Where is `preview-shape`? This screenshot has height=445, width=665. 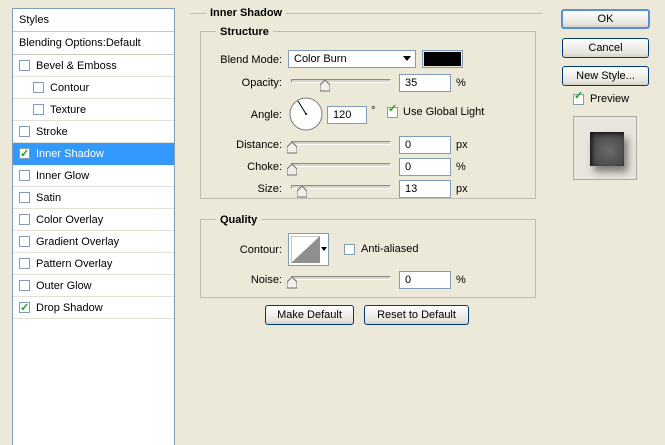 preview-shape is located at coordinates (607, 149).